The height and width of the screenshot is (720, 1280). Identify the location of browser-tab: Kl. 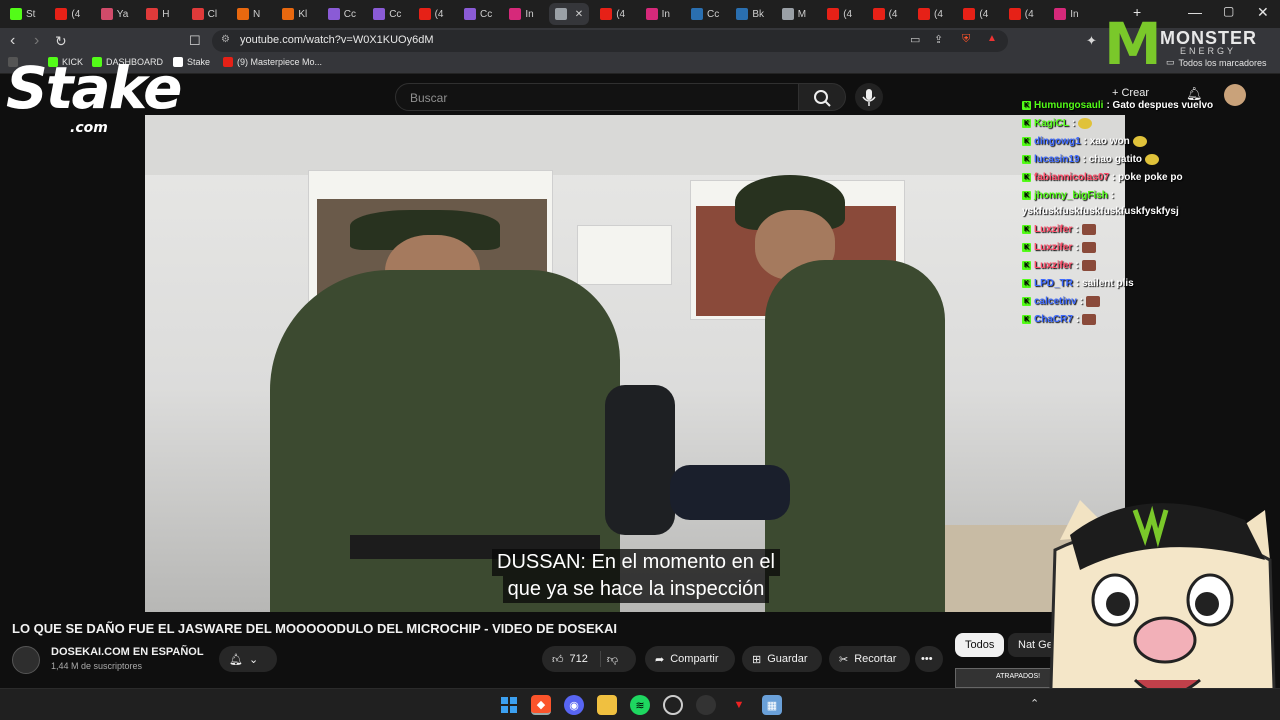
(294, 14).